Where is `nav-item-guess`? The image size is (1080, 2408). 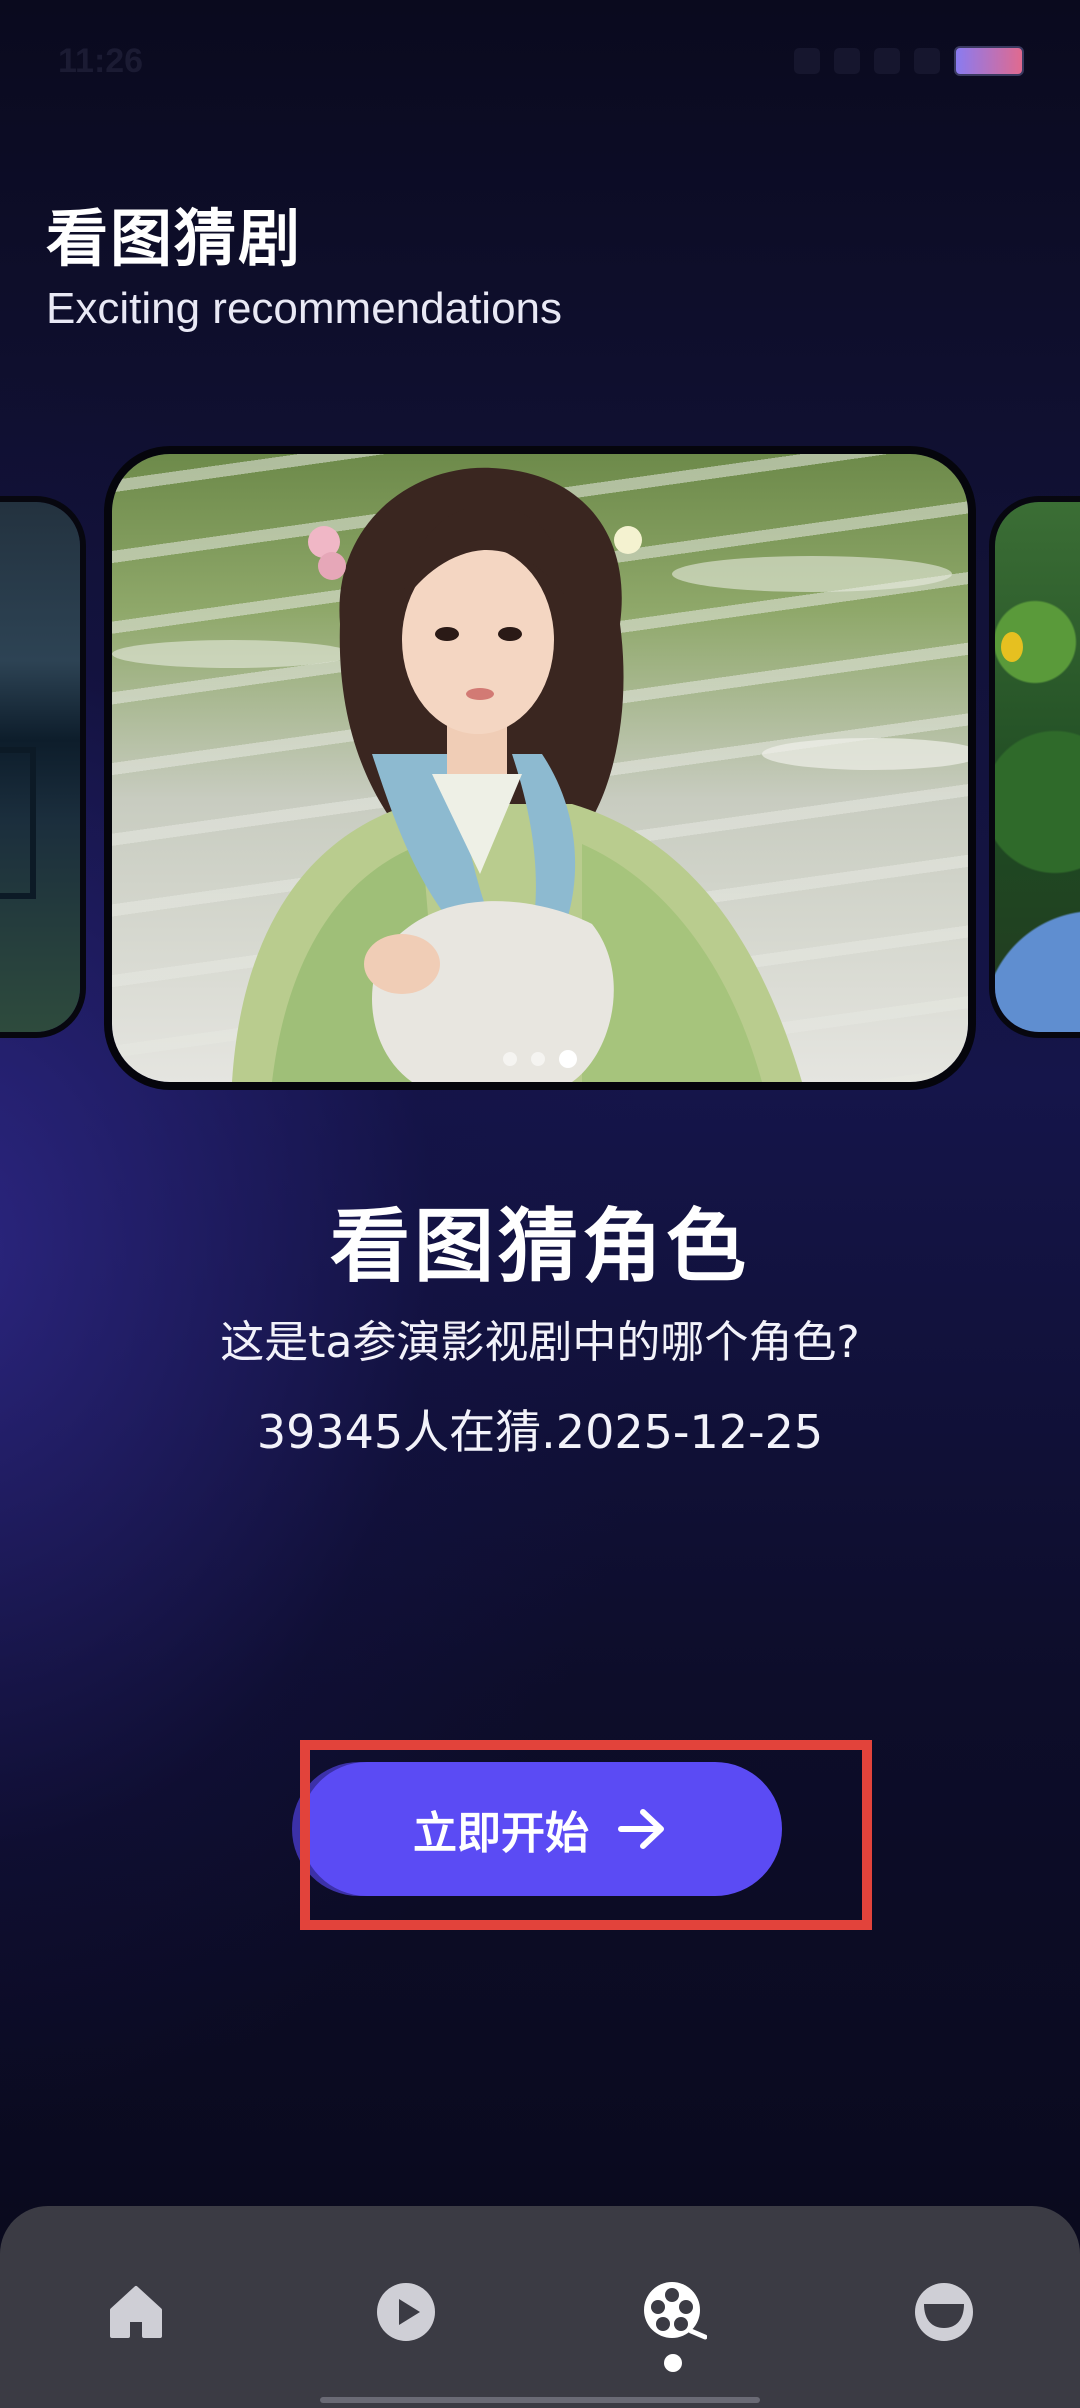 nav-item-guess is located at coordinates (674, 2312).